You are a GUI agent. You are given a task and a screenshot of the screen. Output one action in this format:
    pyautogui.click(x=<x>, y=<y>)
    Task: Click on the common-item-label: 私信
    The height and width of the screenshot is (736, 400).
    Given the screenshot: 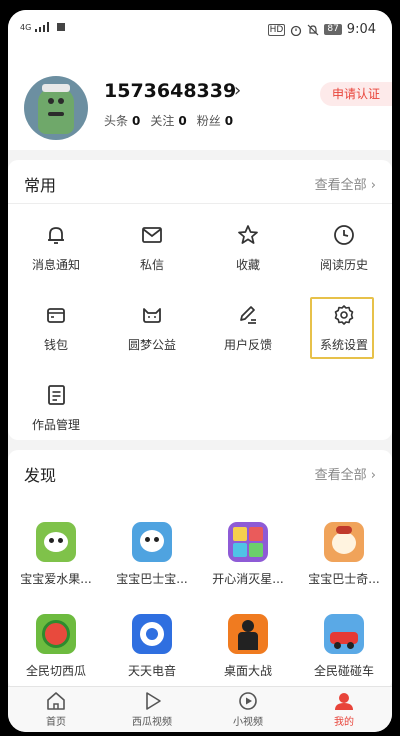 What is the action you would take?
    pyautogui.click(x=151, y=265)
    